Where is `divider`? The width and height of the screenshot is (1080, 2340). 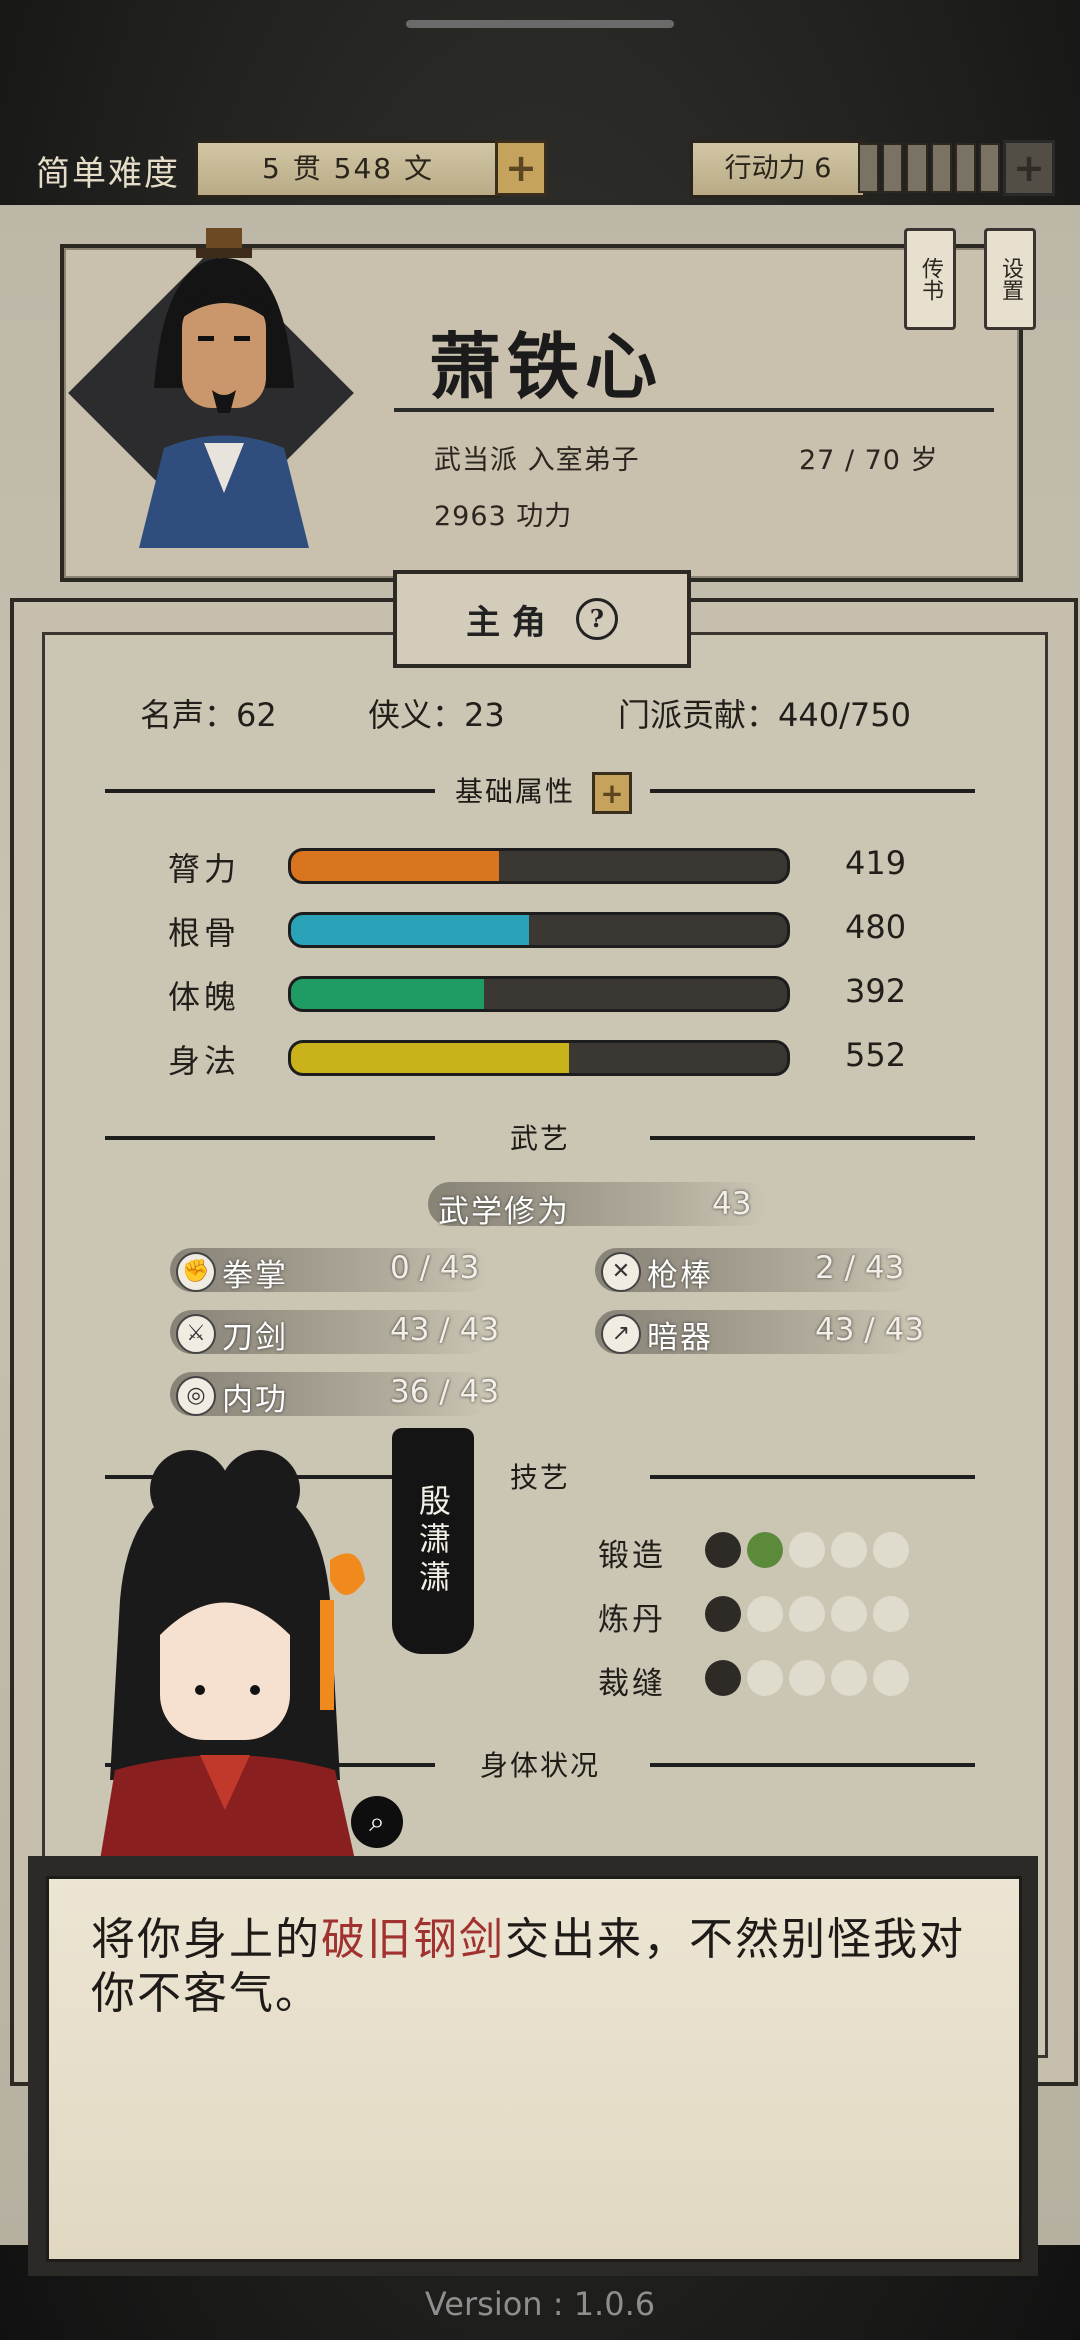
divider is located at coordinates (694, 410).